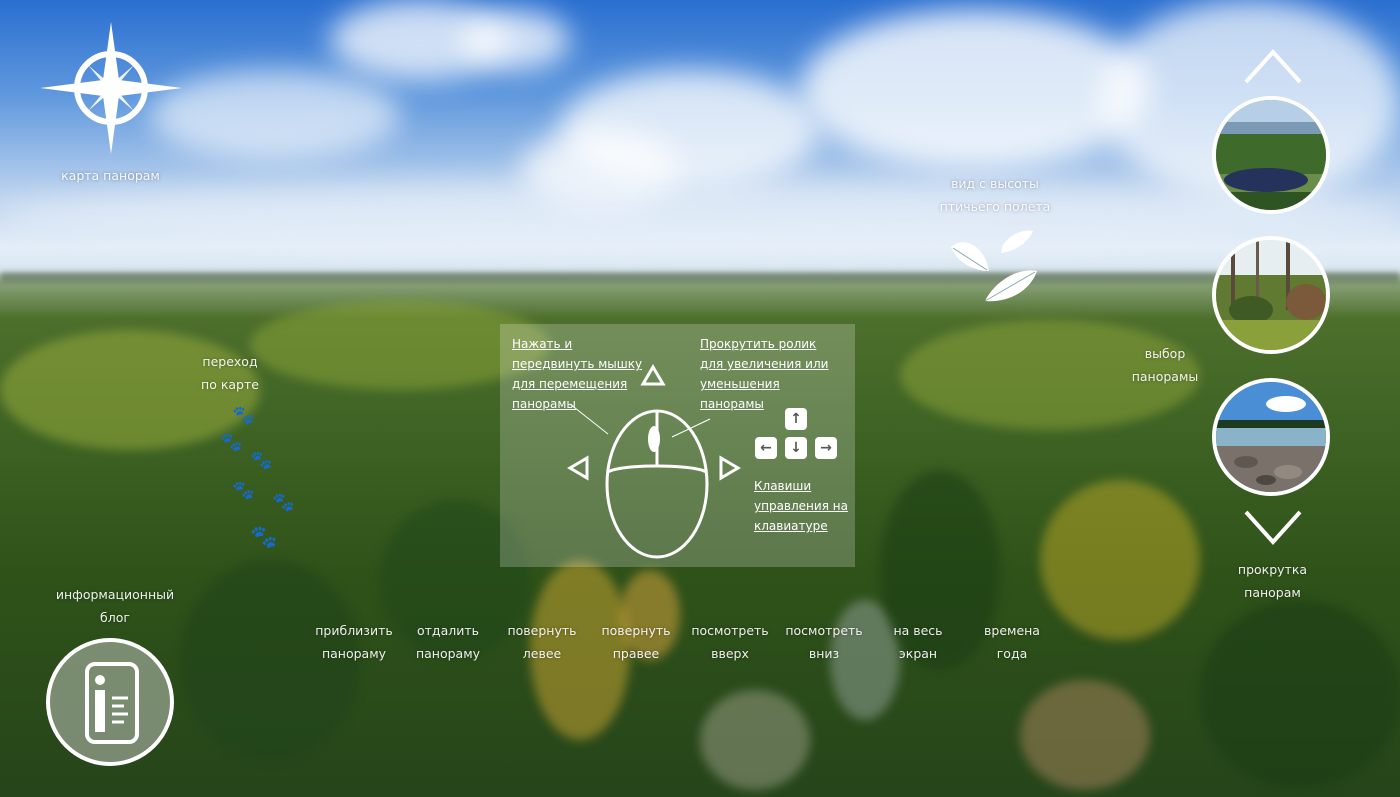  Describe the element at coordinates (111, 88) in the screenshot. I see `compass-rose-icon` at that location.